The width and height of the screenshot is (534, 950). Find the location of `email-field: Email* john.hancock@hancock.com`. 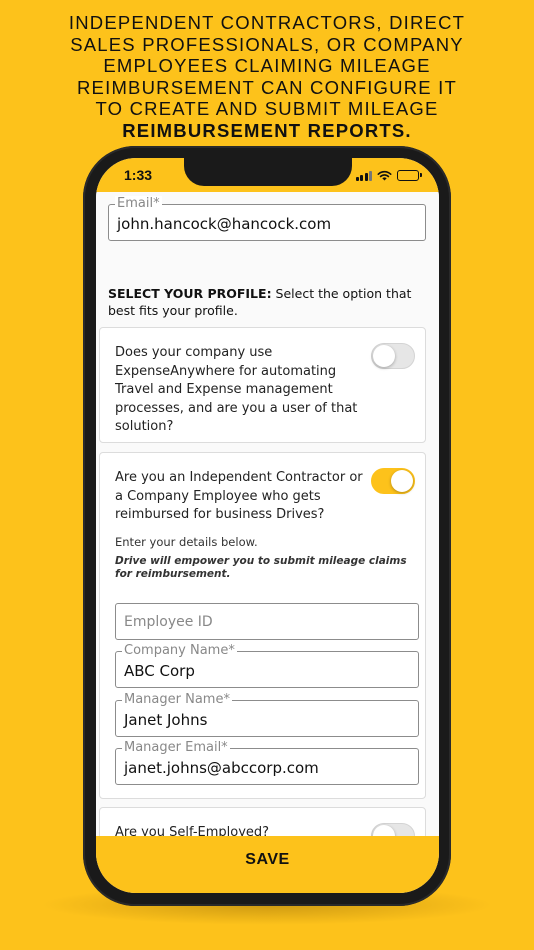

email-field: Email* john.hancock@hancock.com is located at coordinates (267, 218).